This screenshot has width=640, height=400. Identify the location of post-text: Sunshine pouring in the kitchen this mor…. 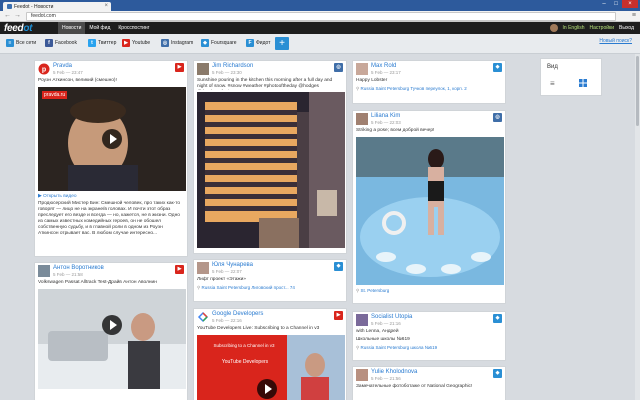
(265, 83).